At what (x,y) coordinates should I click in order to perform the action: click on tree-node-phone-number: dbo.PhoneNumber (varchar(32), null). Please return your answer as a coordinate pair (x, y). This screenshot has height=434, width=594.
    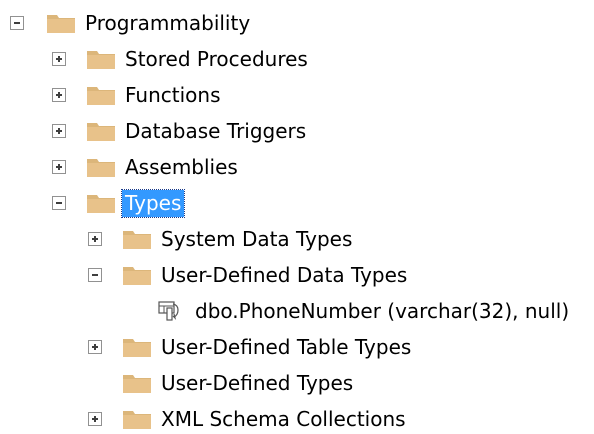
    Looking at the image, I should click on (365, 311).